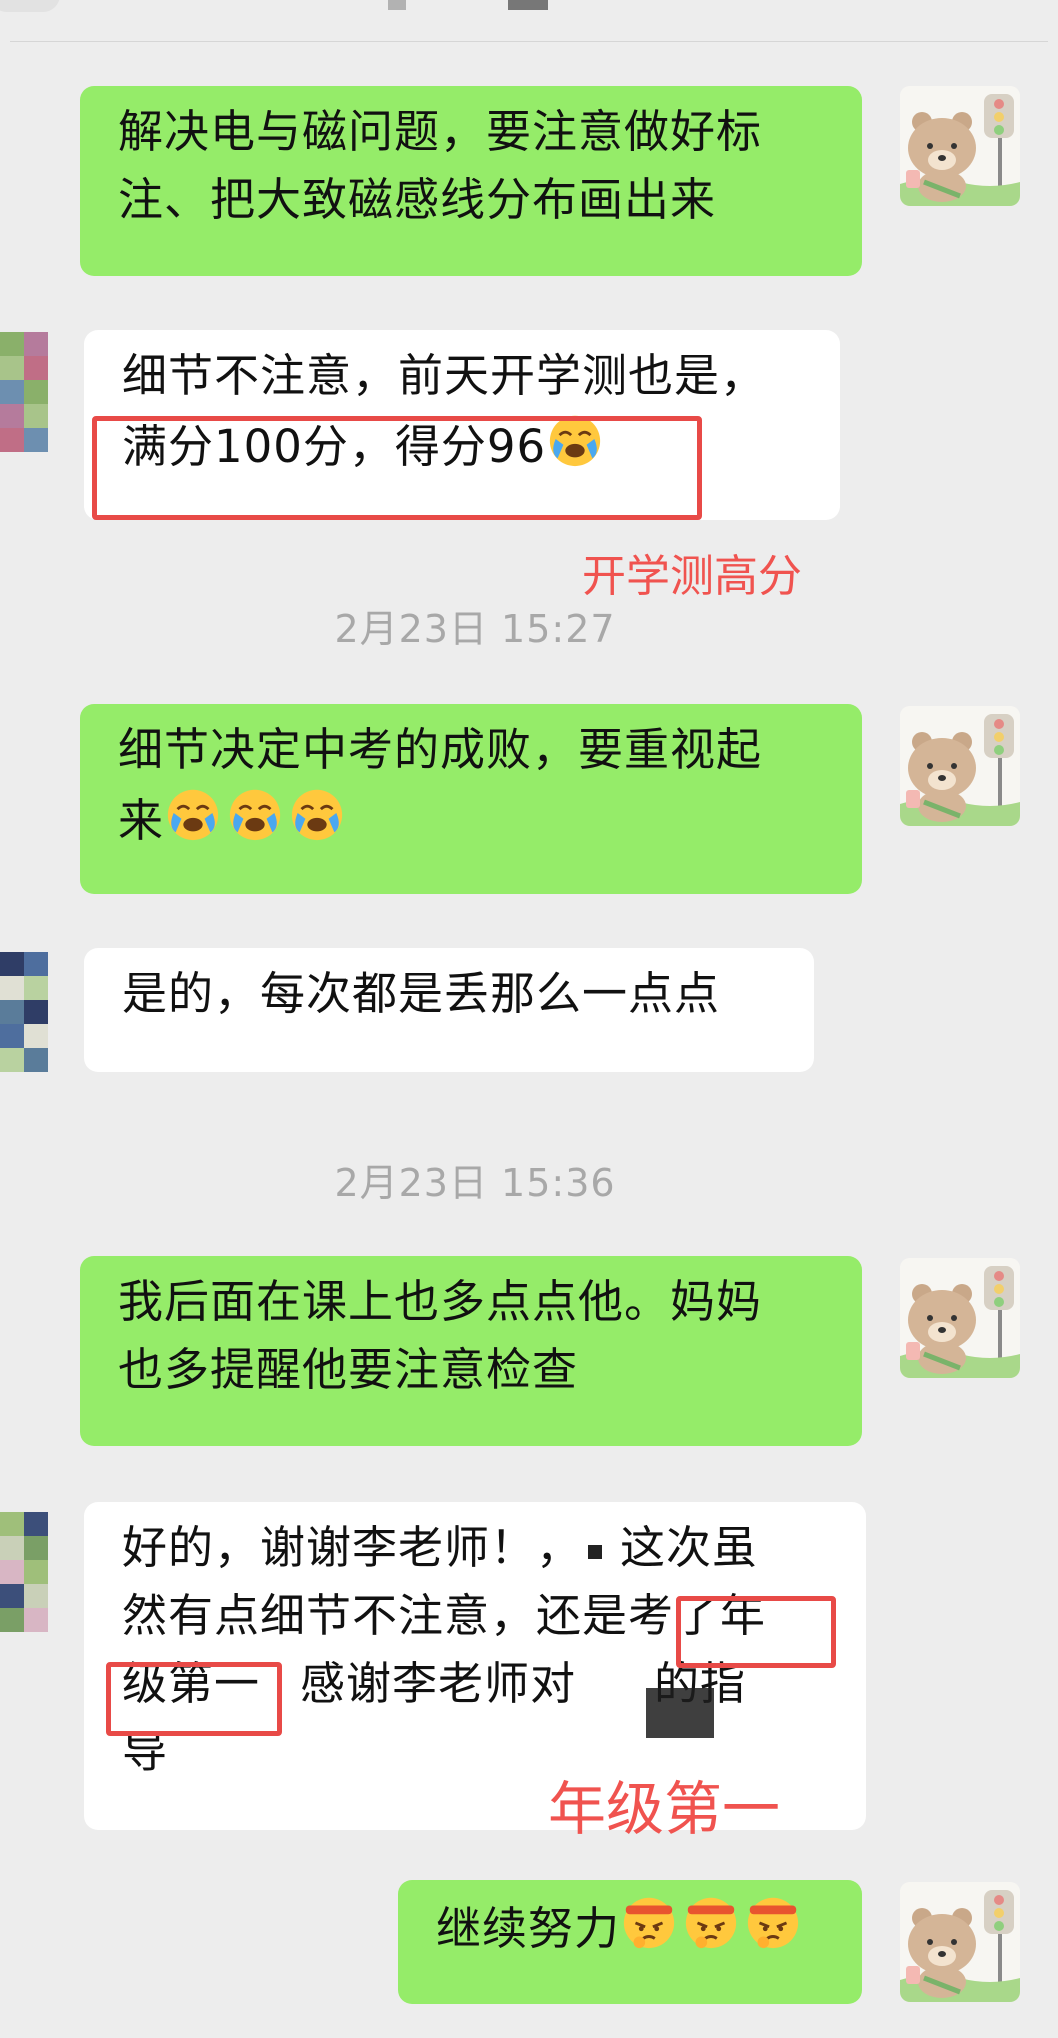 The width and height of the screenshot is (1058, 2038). I want to click on back-pill, so click(30, 6).